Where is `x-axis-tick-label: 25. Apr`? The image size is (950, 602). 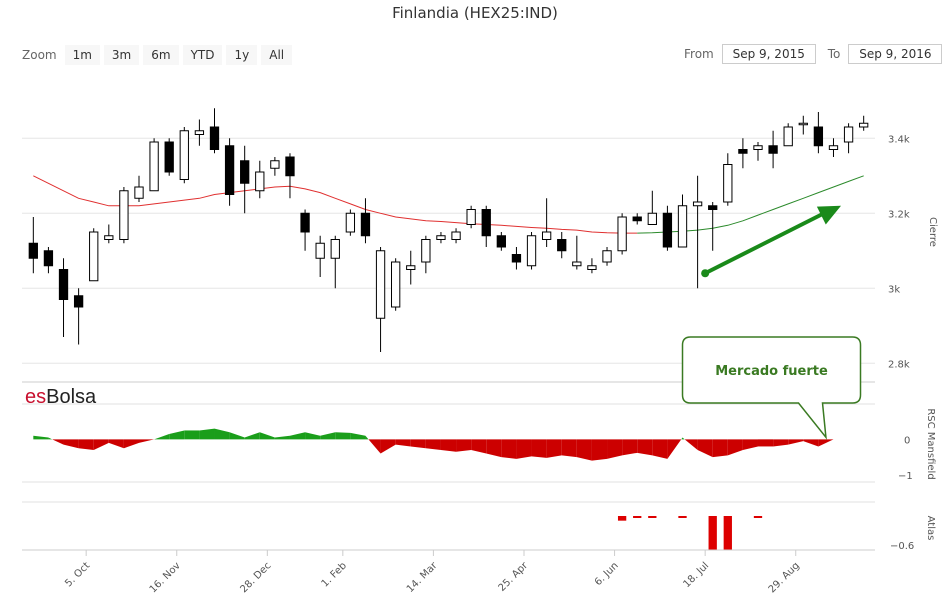 x-axis-tick-label: 25. Apr is located at coordinates (514, 577).